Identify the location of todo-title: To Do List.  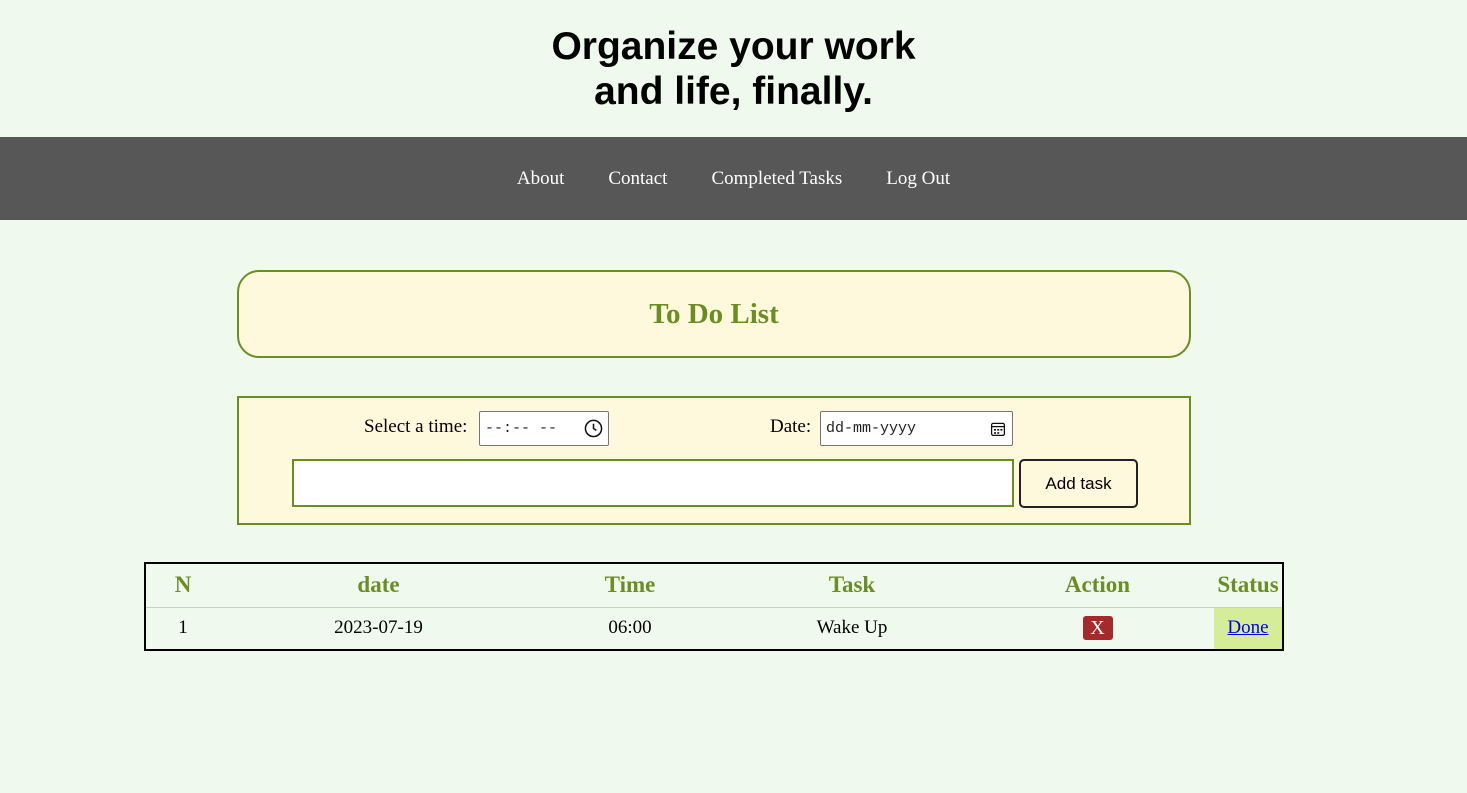
(714, 313).